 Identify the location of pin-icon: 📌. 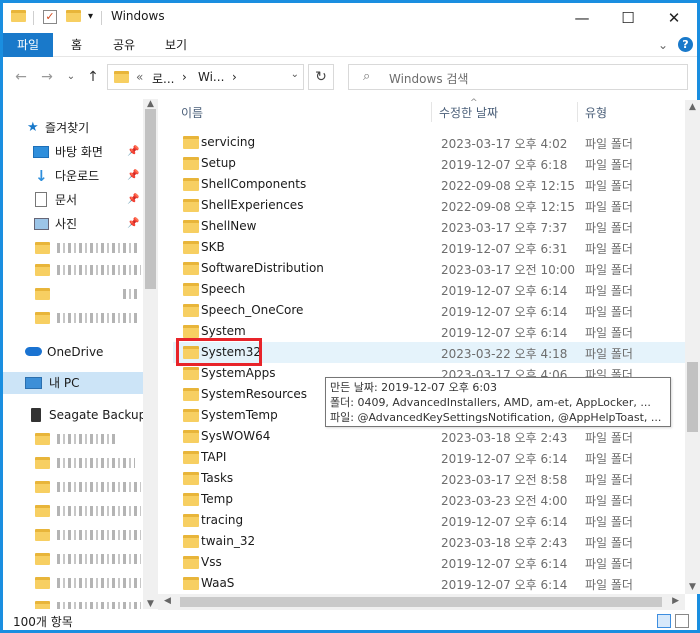
(133, 199).